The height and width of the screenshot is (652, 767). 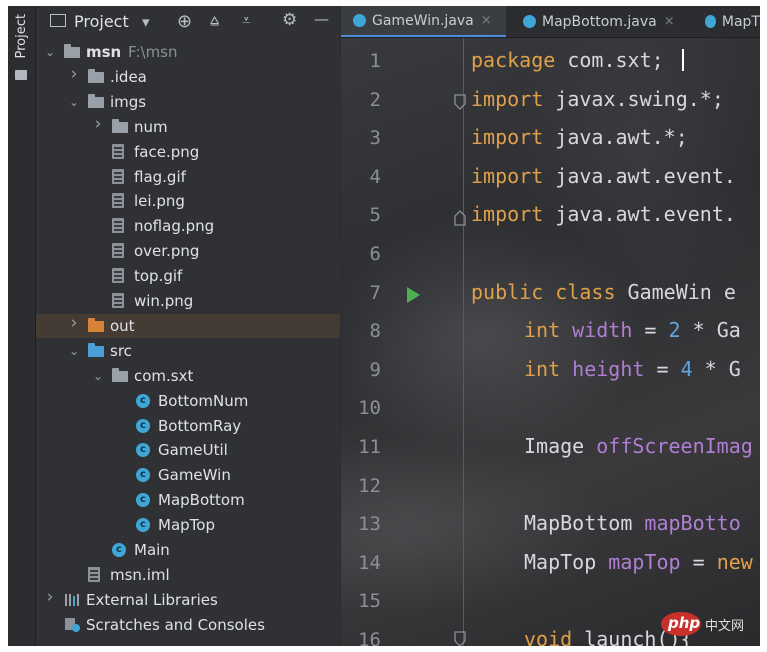 What do you see at coordinates (188, 625) in the screenshot?
I see `tree-item-scratches-and-consoles: Scratches and Consoles` at bounding box center [188, 625].